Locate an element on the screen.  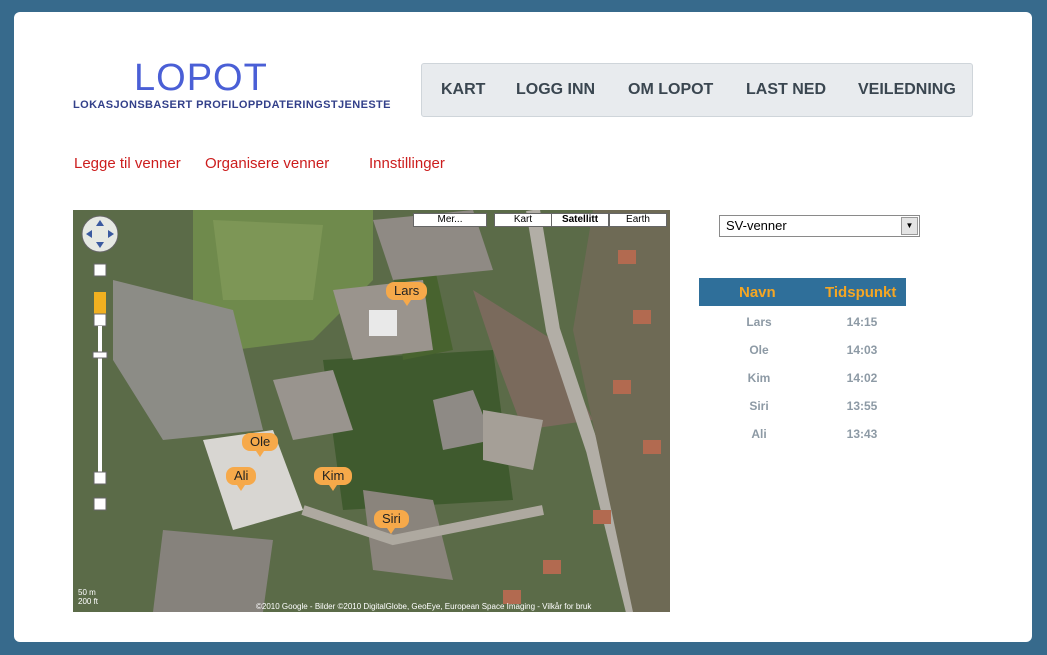
column-header-time: Tidspunkt is located at coordinates (860, 292).